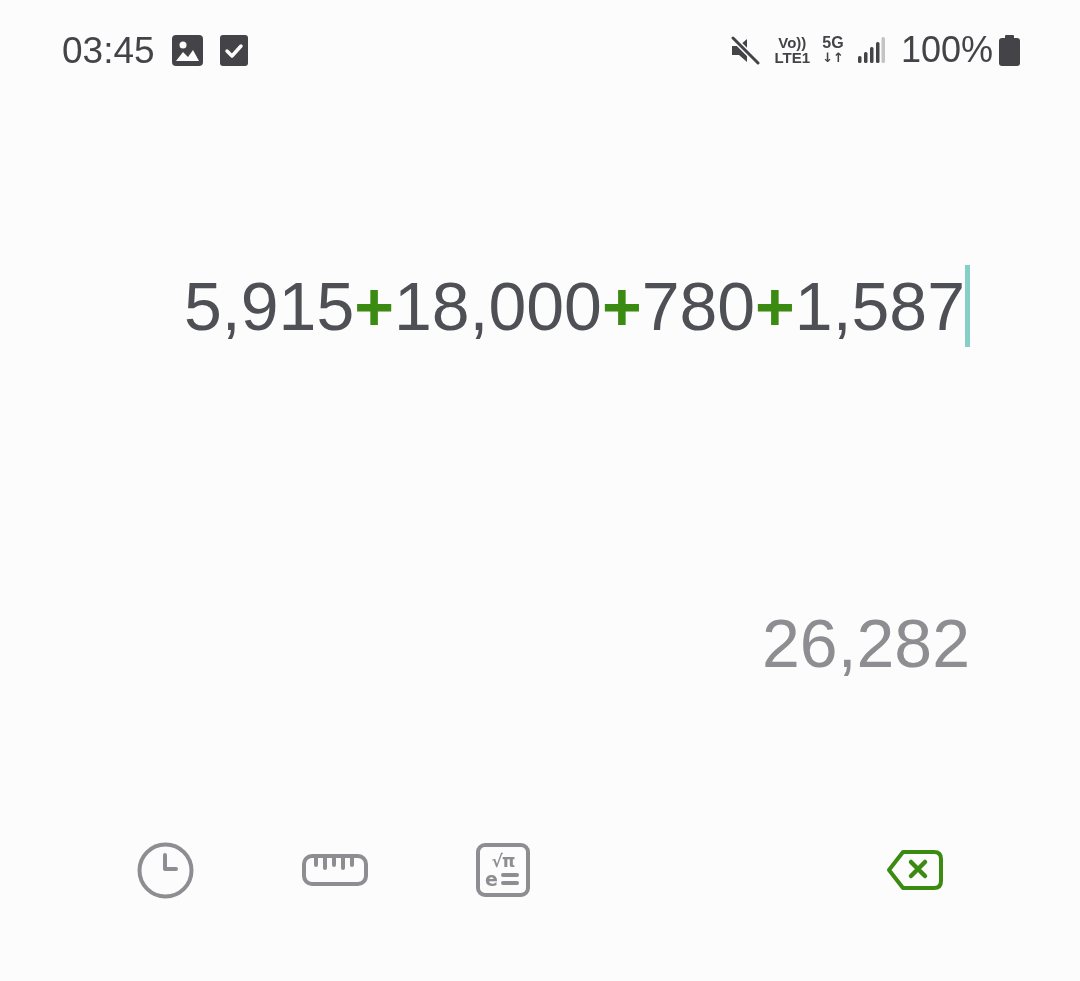 Image resolution: width=1080 pixels, height=981 pixels. What do you see at coordinates (233, 50) in the screenshot?
I see `check-notification-icon` at bounding box center [233, 50].